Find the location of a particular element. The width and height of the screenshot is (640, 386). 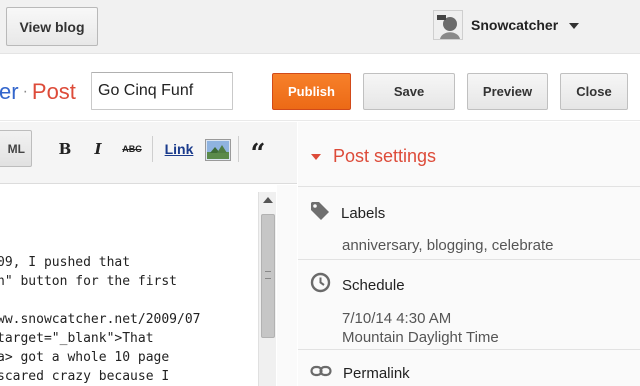

triangle-down-icon is located at coordinates (316, 156).